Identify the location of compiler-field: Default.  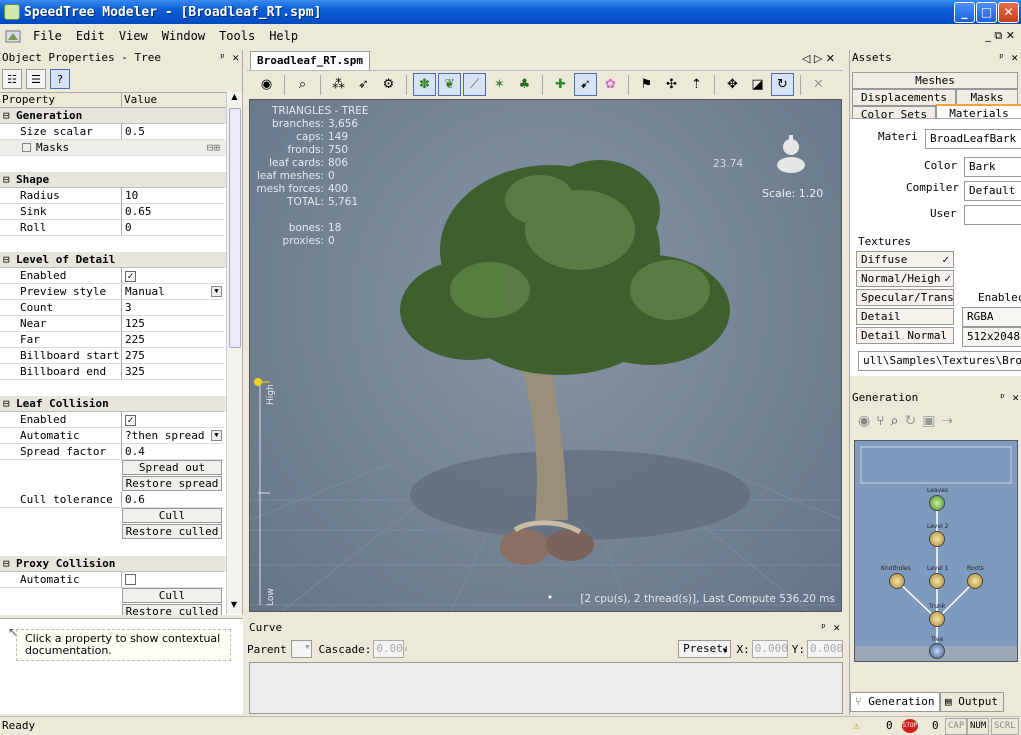
(992, 191).